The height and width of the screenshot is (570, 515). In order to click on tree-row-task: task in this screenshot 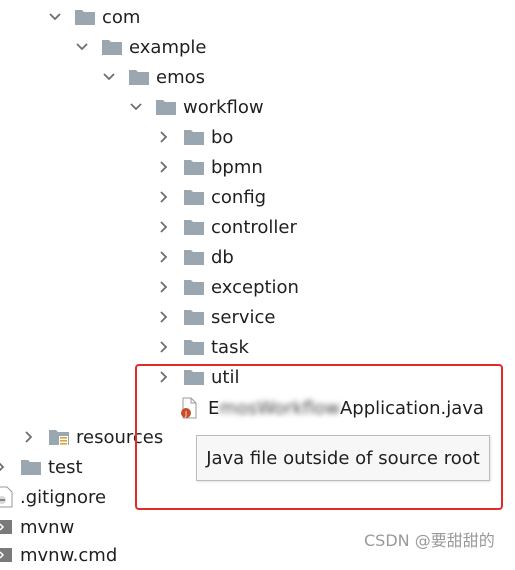, I will do `click(203, 347)`.